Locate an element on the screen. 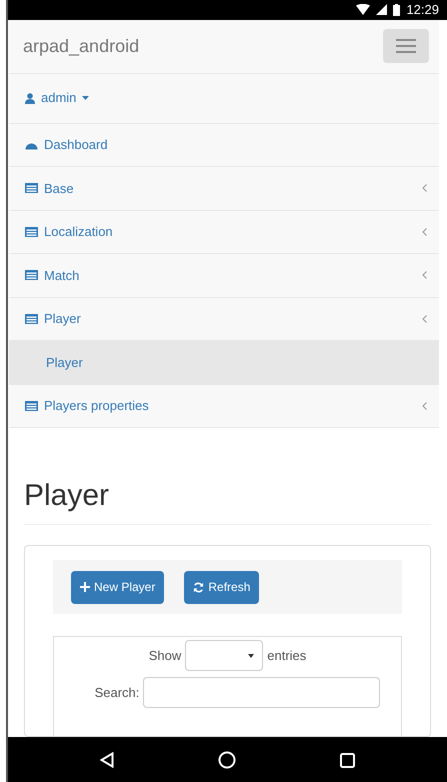  show-label: Show is located at coordinates (165, 655).